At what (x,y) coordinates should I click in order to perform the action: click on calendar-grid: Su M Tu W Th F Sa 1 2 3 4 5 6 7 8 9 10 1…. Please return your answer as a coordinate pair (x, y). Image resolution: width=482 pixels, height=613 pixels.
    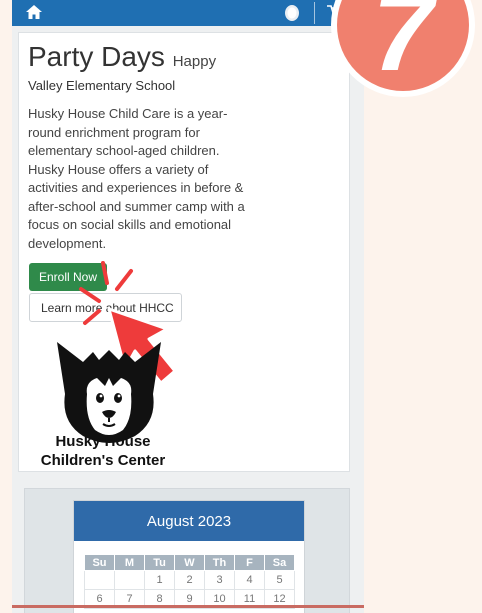
    Looking at the image, I should click on (189, 581).